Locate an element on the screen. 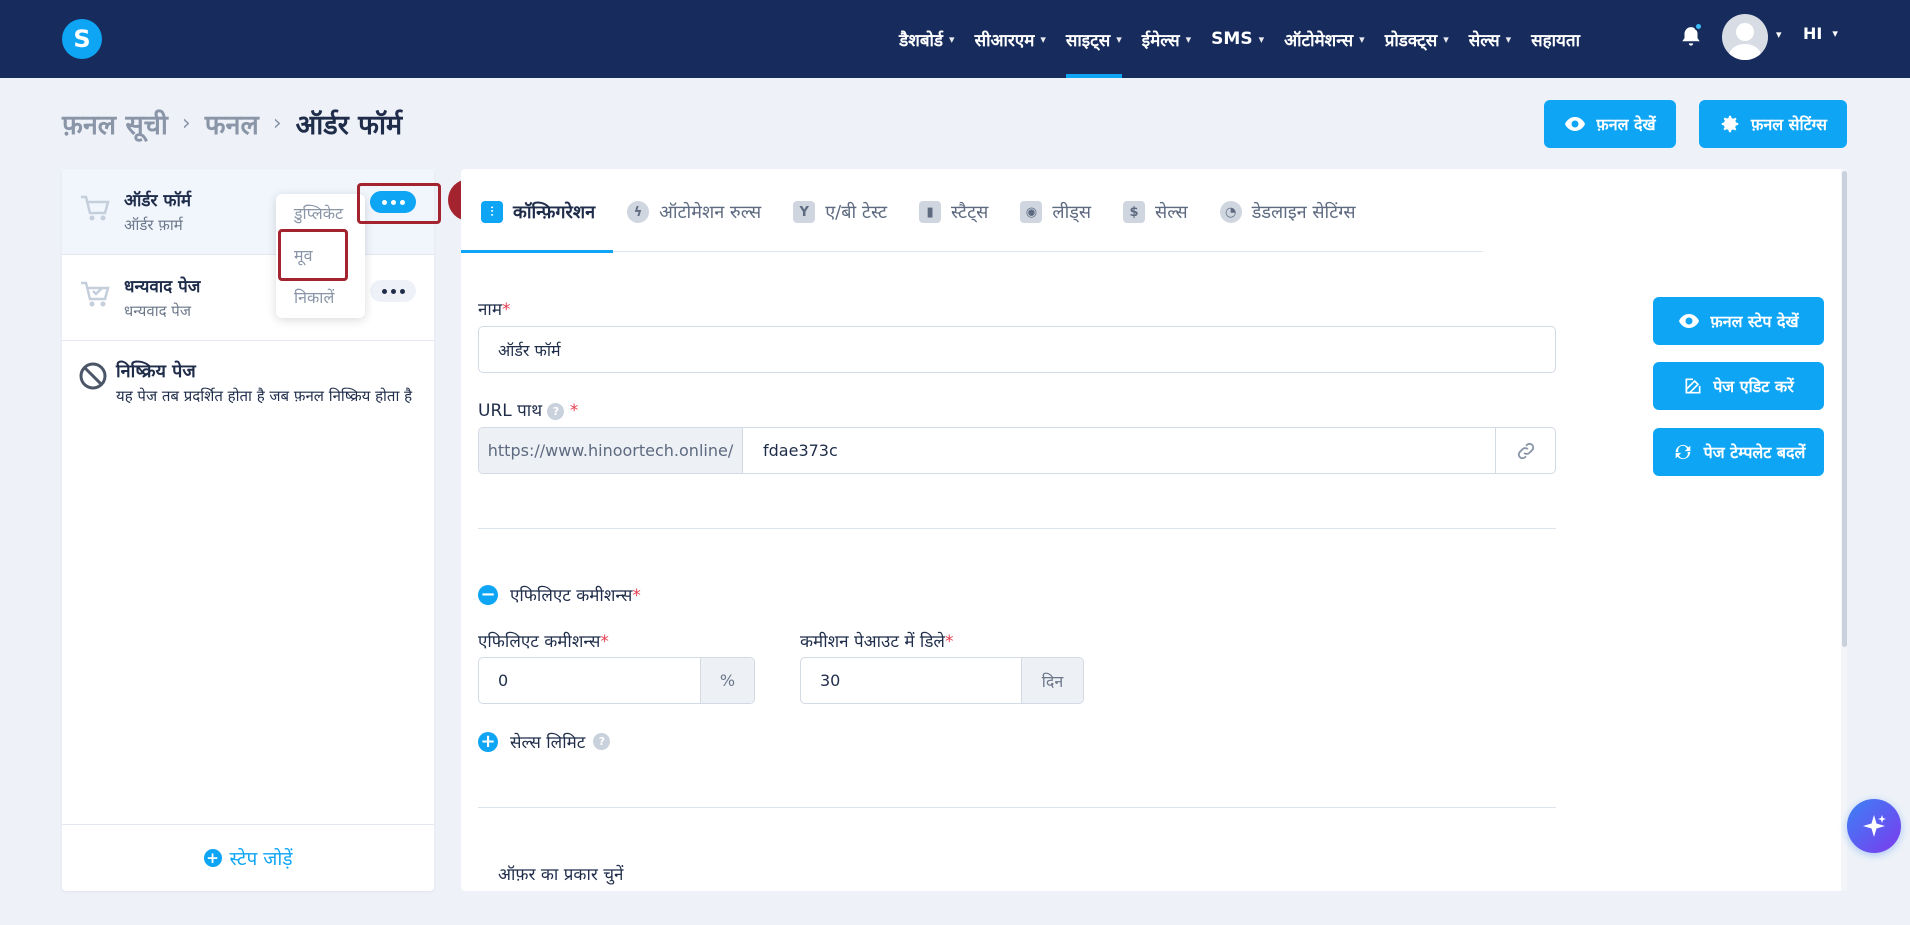 This screenshot has height=925, width=1910. nav-item-label: डैशबोर्ड is located at coordinates (921, 40).